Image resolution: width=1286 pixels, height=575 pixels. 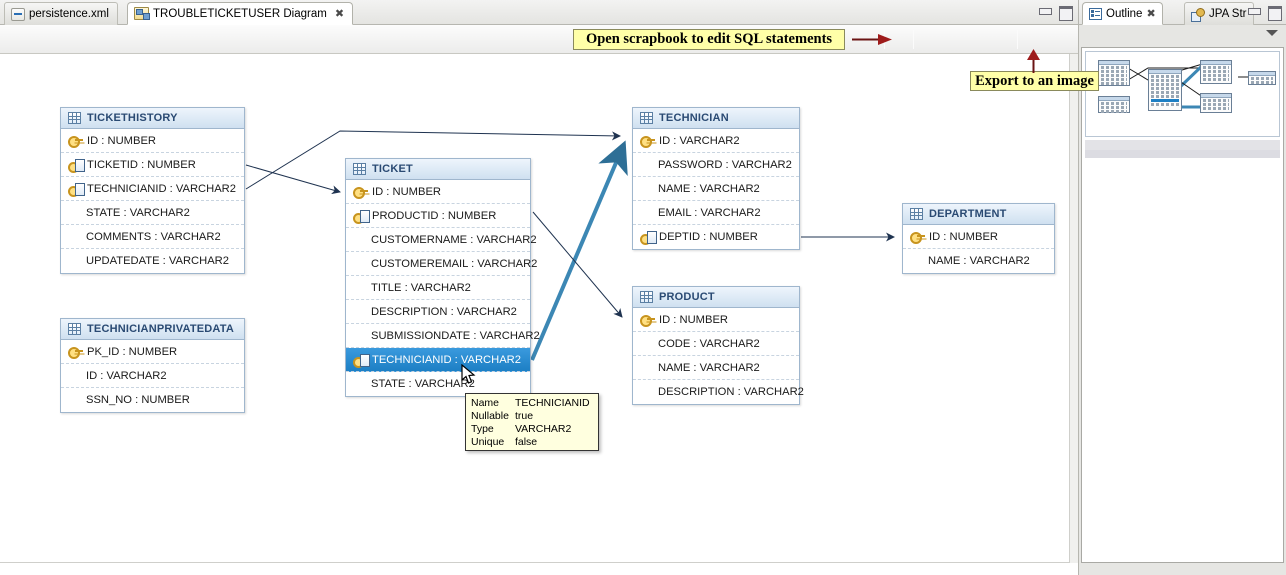 I want to click on attribute-label: TITLE : VARCHAR2, so click(x=421, y=287).